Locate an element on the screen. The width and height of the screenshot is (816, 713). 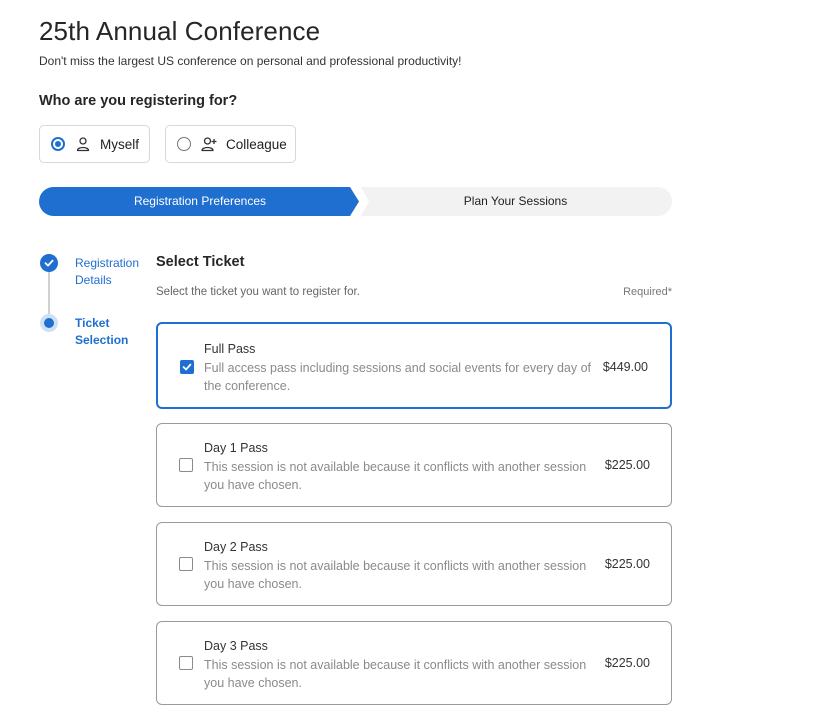
person-add-icon is located at coordinates (209, 144).